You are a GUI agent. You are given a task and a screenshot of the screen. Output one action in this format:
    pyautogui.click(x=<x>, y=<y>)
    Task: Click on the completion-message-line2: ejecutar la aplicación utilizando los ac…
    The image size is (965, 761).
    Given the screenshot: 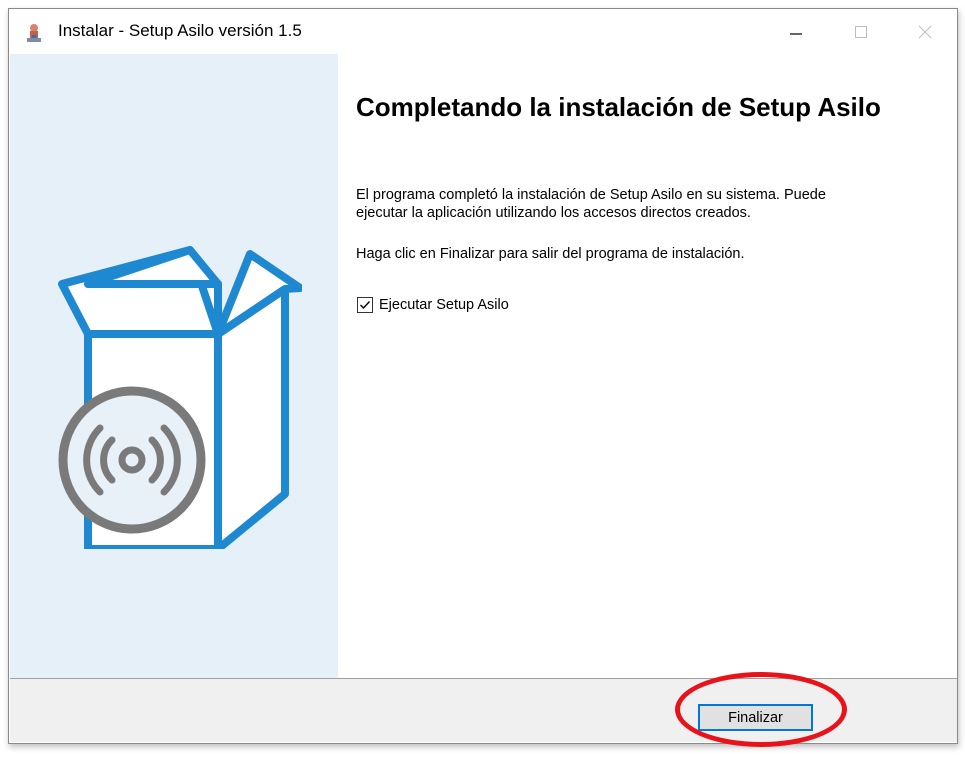 What is the action you would take?
    pyautogui.click(x=553, y=213)
    